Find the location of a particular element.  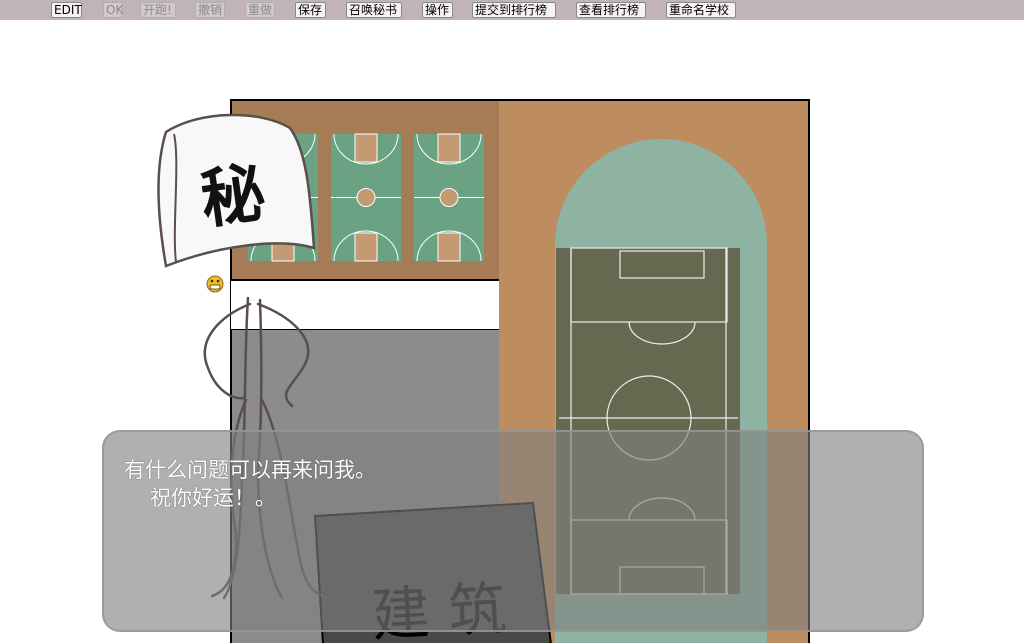

start-run-button: 开跑! is located at coordinates (158, 10).